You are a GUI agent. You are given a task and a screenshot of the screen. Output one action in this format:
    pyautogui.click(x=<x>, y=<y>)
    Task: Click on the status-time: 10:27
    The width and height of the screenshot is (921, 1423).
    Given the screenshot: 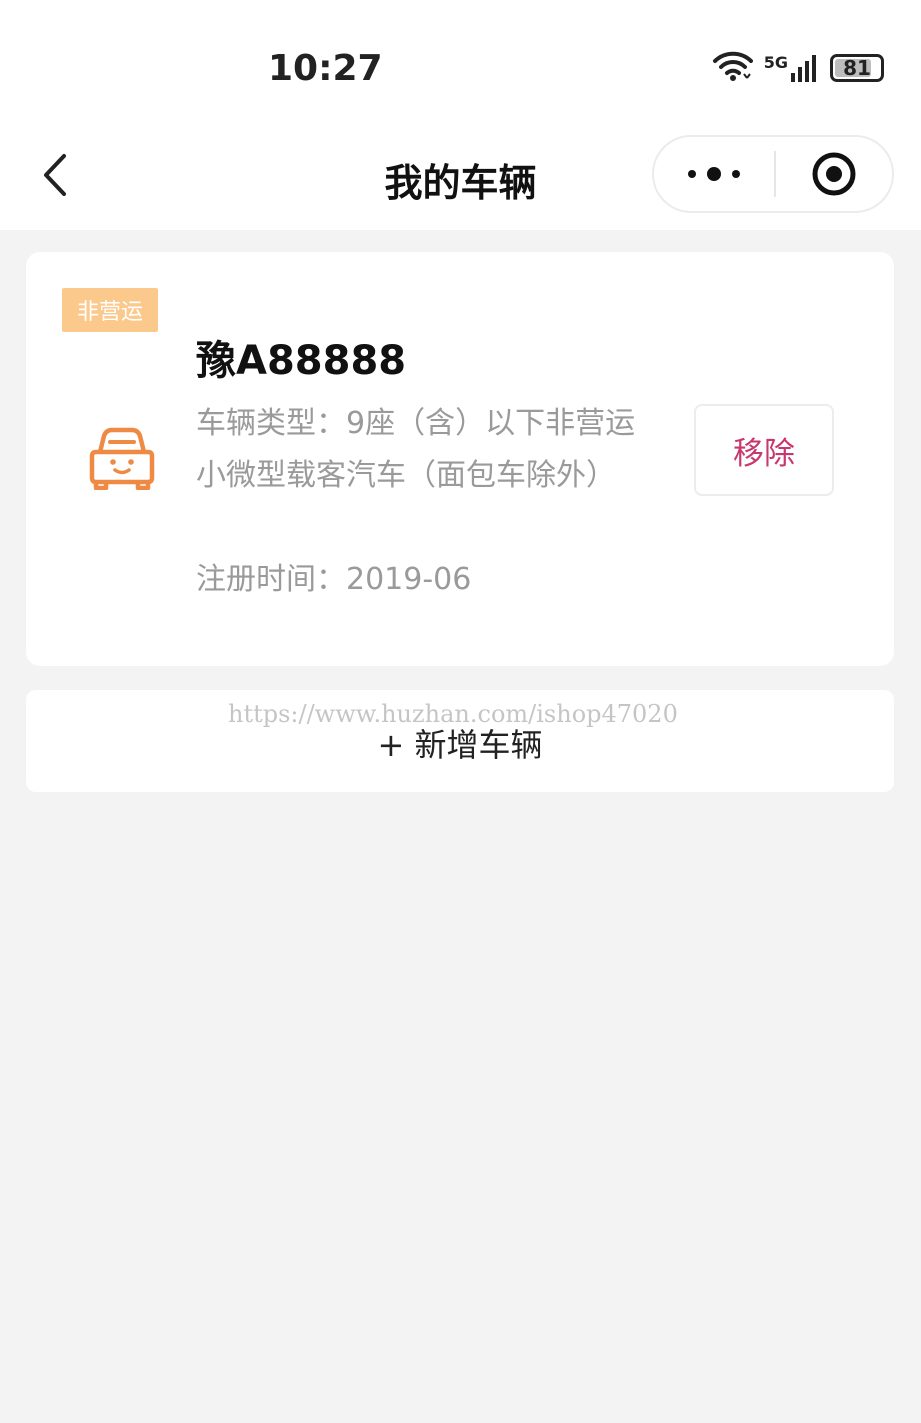 What is the action you would take?
    pyautogui.click(x=325, y=68)
    